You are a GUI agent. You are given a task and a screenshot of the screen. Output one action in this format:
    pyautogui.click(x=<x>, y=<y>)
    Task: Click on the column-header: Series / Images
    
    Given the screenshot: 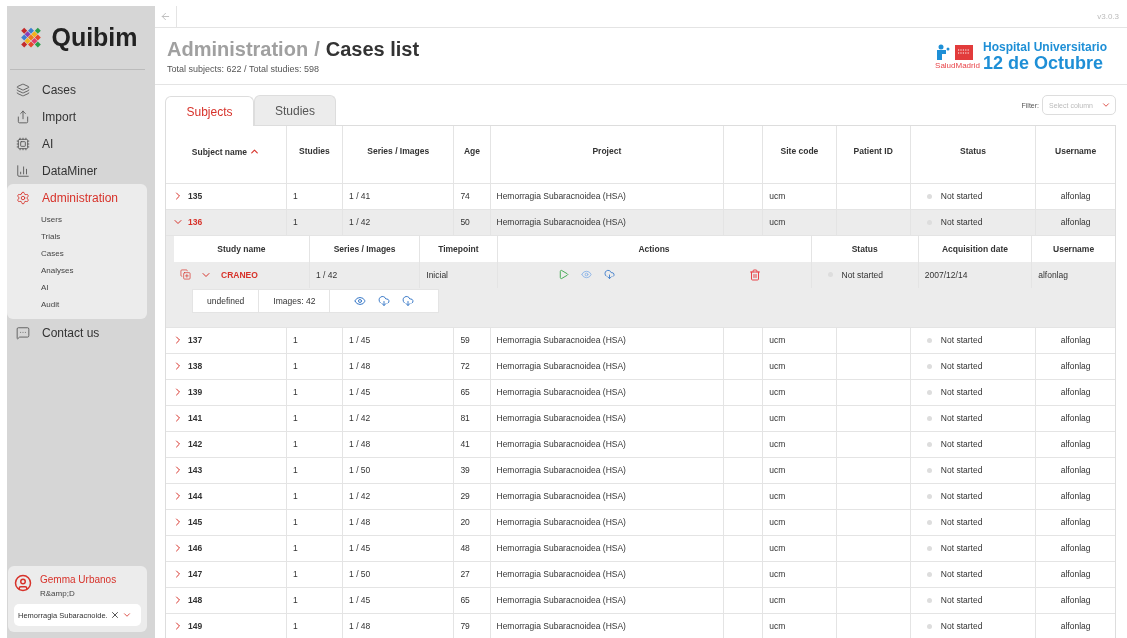 What is the action you would take?
    pyautogui.click(x=364, y=248)
    